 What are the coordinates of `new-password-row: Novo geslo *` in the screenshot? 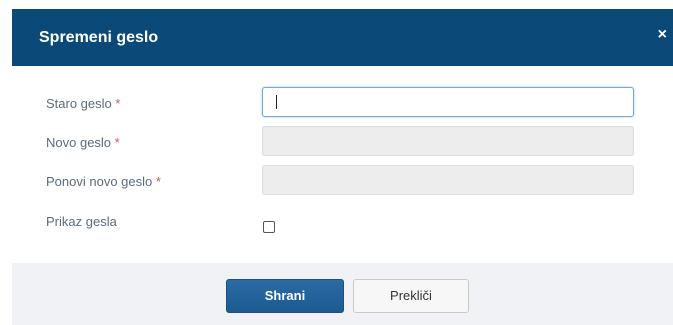 It's located at (342, 143).